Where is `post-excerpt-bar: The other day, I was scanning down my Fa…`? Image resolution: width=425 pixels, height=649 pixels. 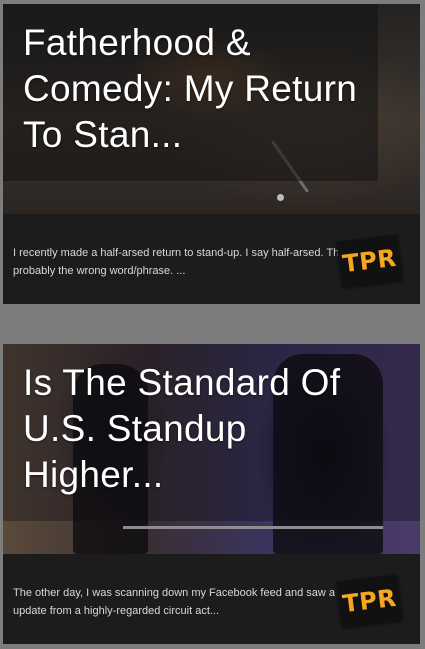 post-excerpt-bar: The other day, I was scanning down my Fa… is located at coordinates (211, 599).